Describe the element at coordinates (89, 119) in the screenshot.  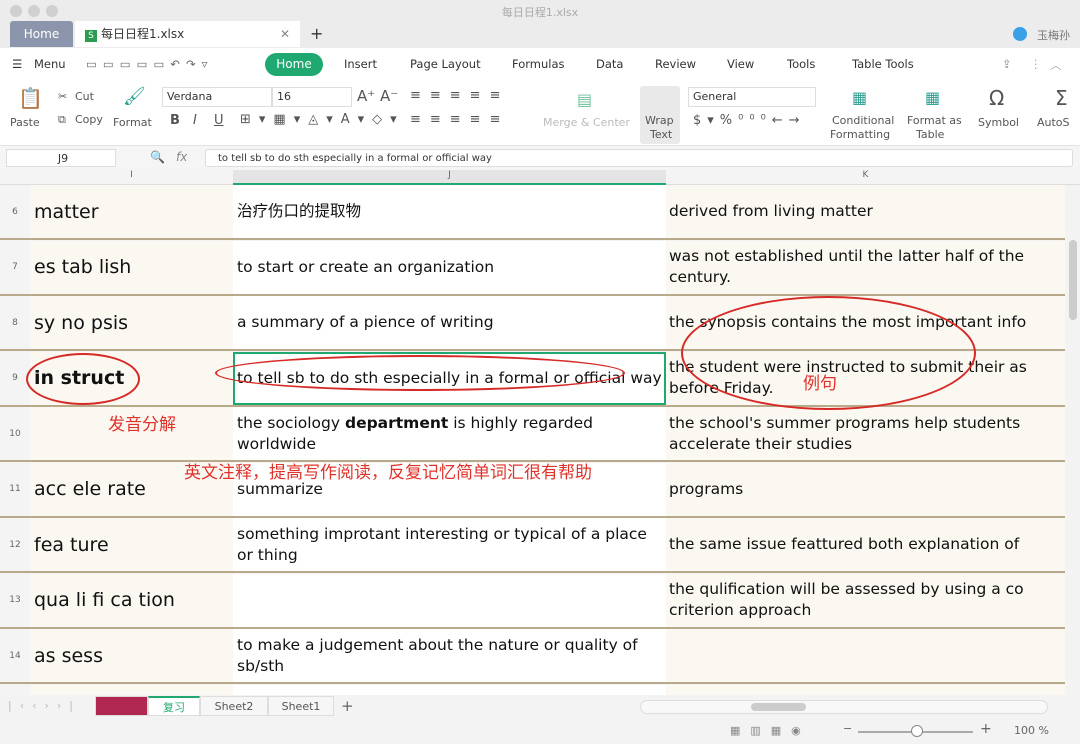
I see `copy-button: Copy` at that location.